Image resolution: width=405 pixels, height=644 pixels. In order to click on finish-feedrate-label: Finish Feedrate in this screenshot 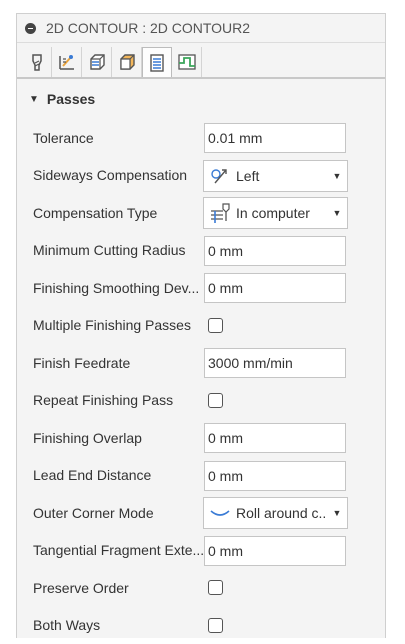, I will do `click(118, 363)`.